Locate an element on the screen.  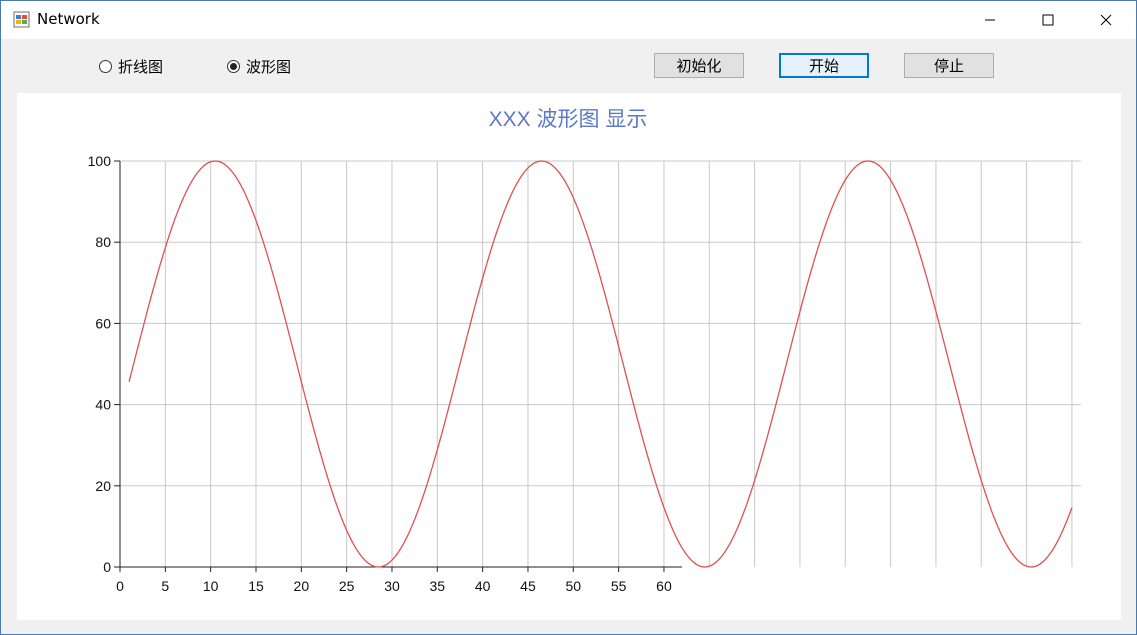
title-bar: Network is located at coordinates (568, 20).